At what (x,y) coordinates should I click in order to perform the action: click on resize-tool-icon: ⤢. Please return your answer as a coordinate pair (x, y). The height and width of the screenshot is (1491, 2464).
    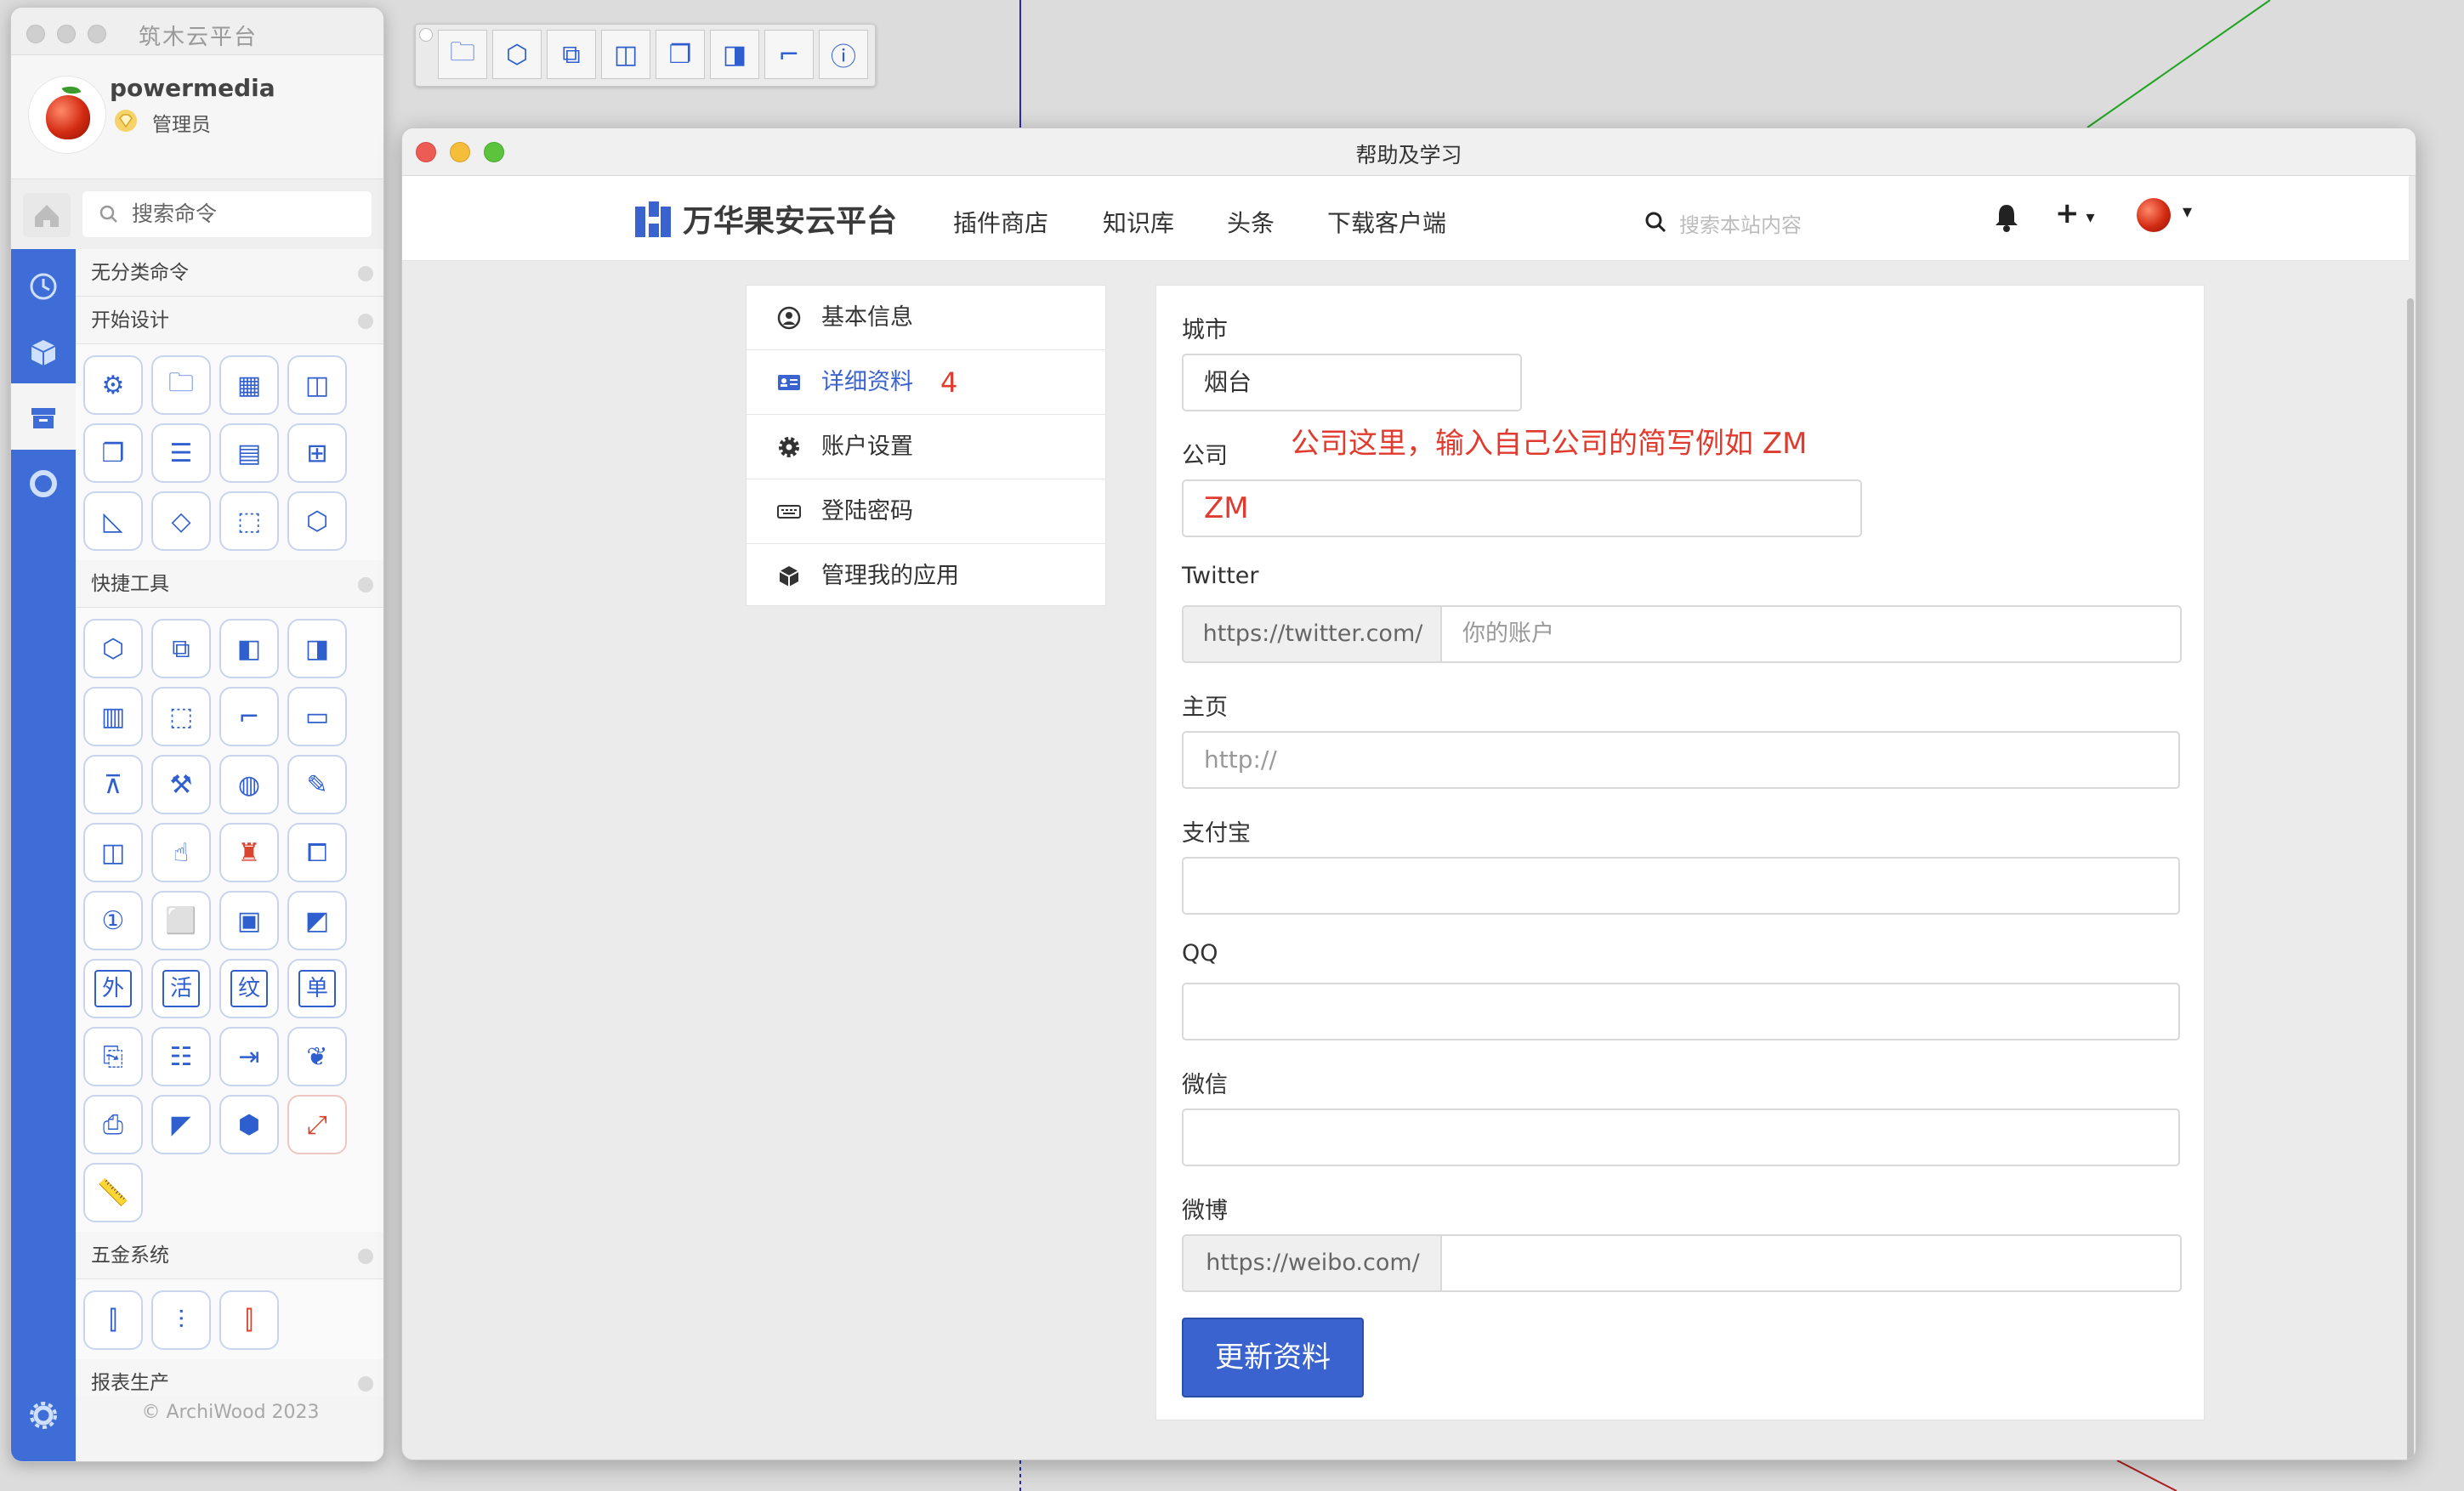
    Looking at the image, I should click on (317, 1124).